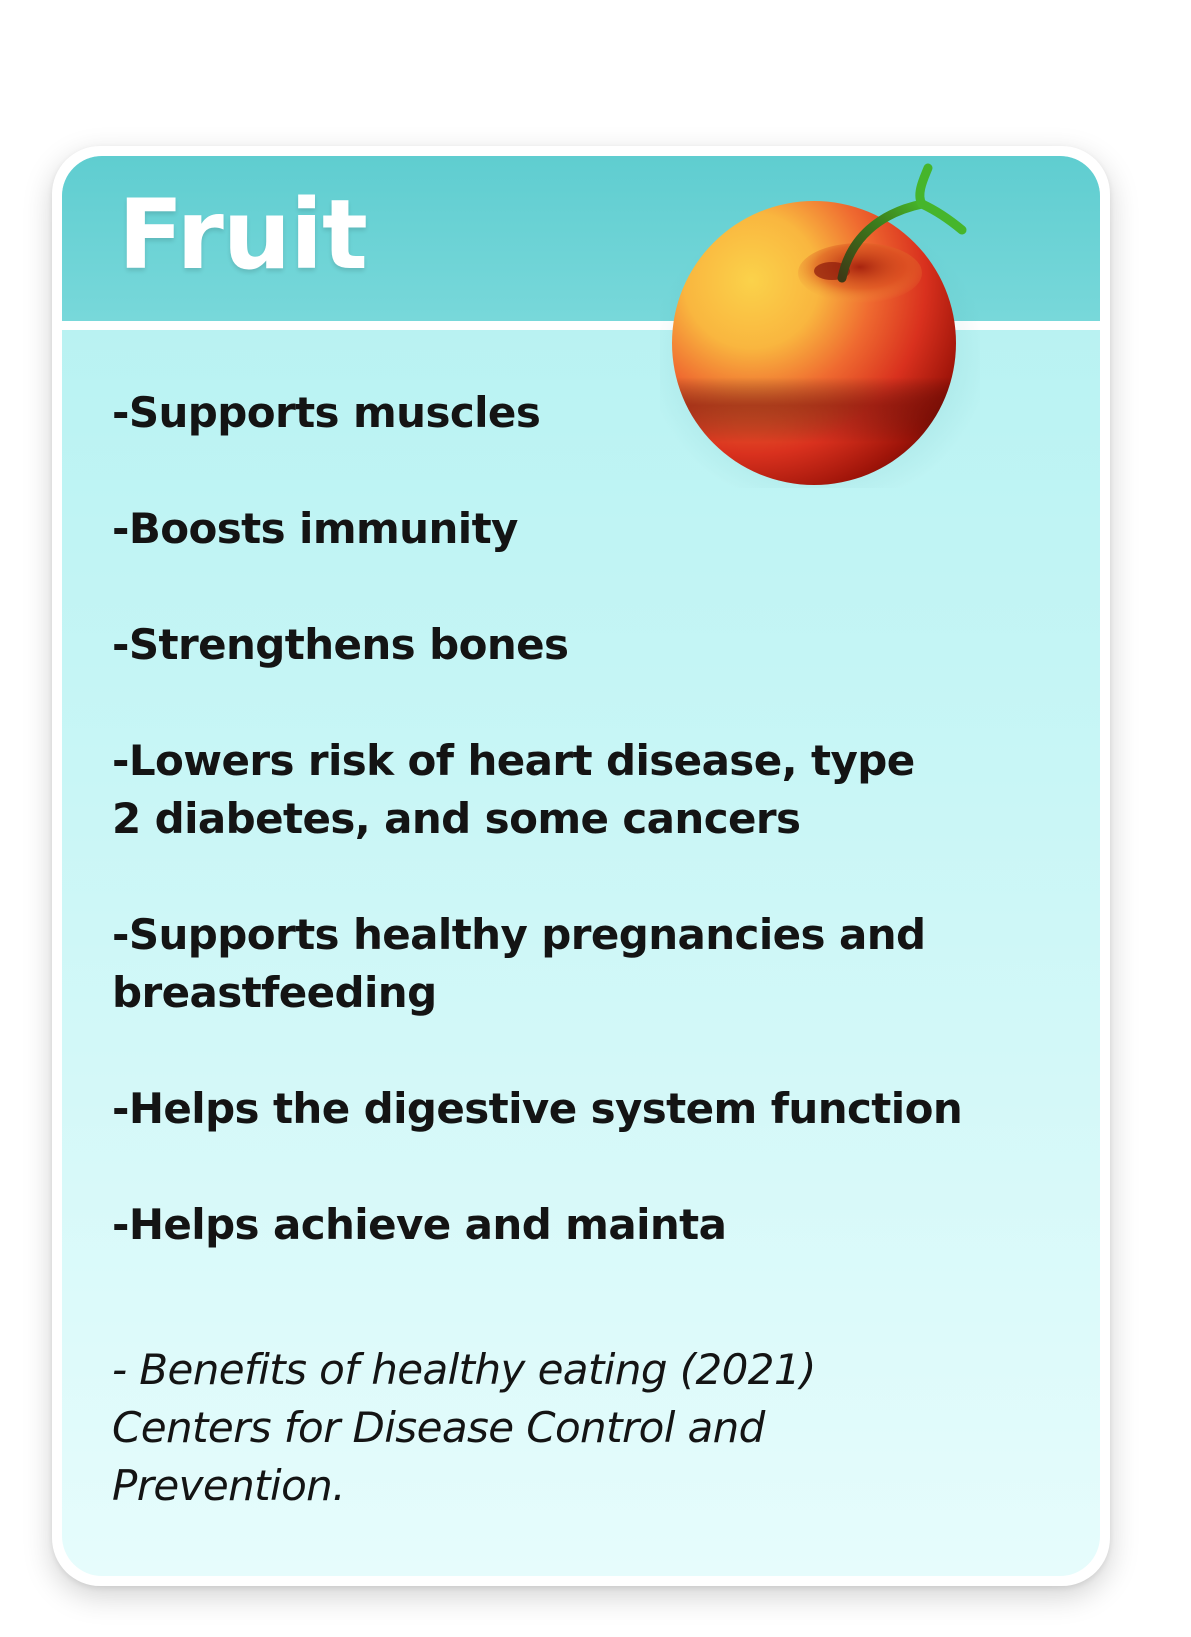 The width and height of the screenshot is (1191, 1637). What do you see at coordinates (340, 644) in the screenshot?
I see `benefit-item: -Strengthens bones` at bounding box center [340, 644].